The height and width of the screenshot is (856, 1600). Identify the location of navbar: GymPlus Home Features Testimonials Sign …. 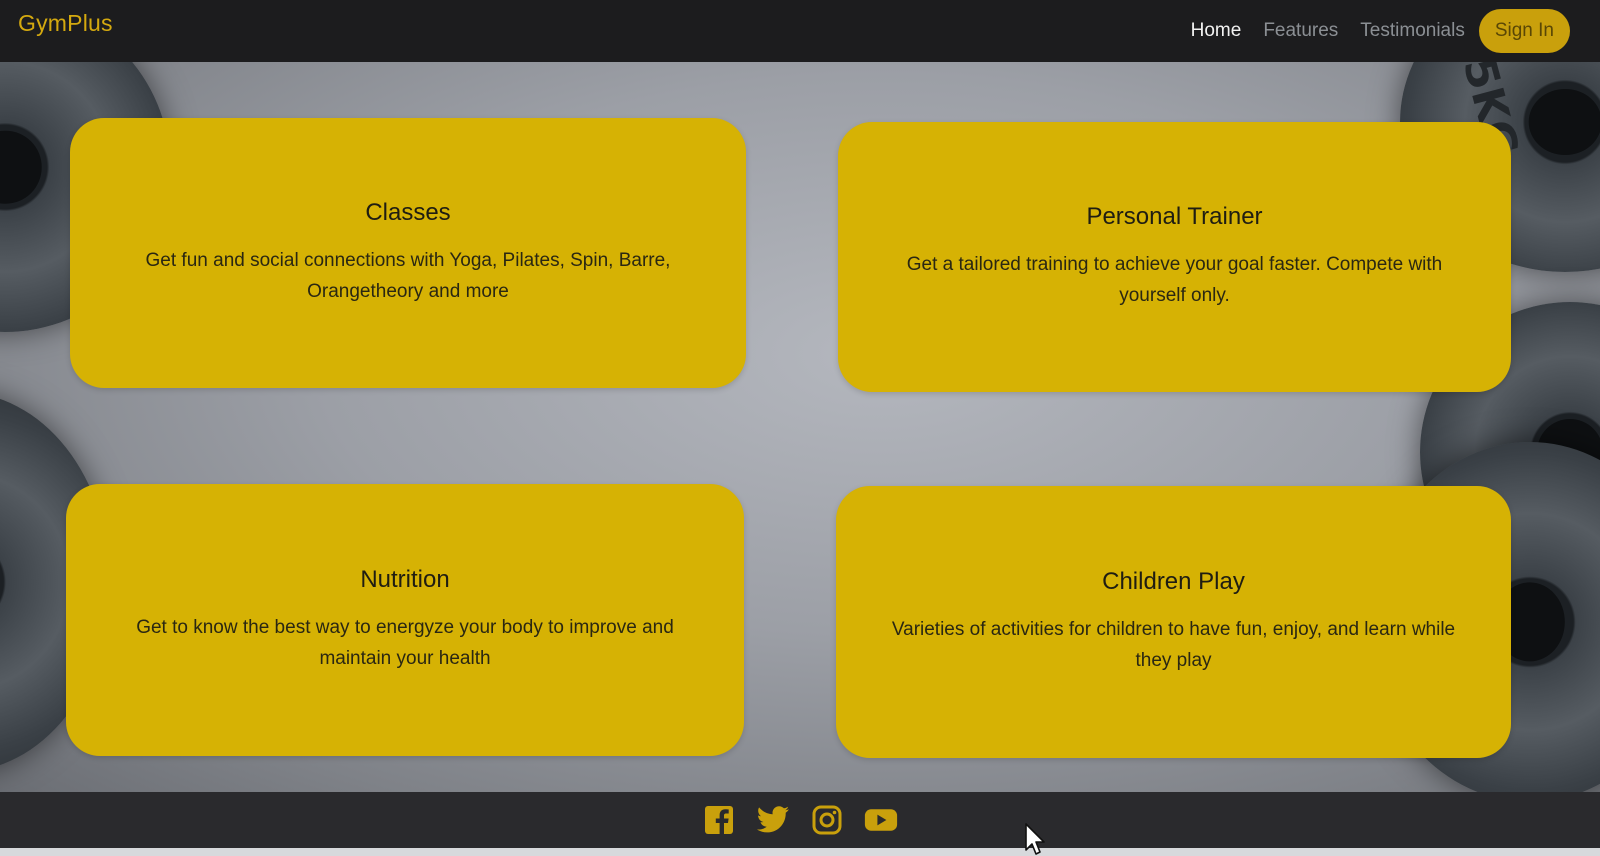
(800, 31).